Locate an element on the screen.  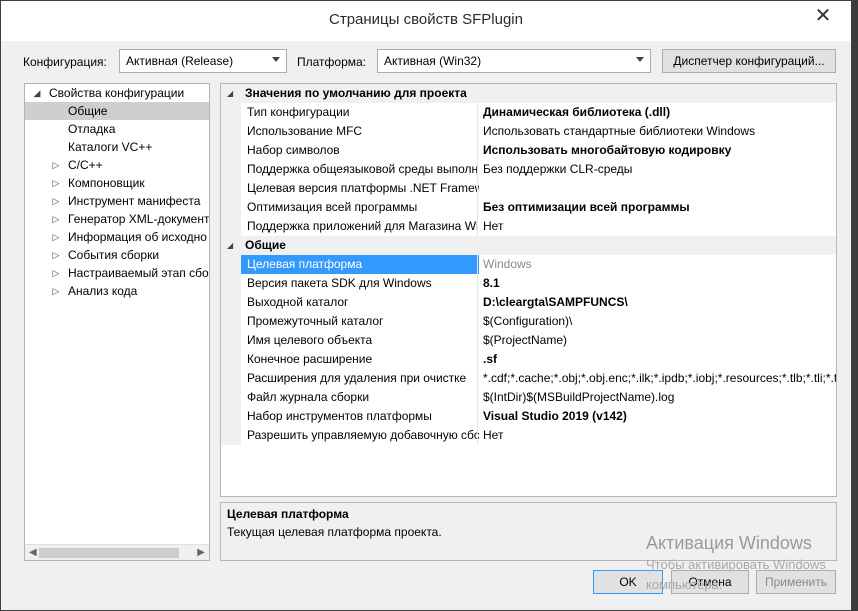
scroll-right-icon: ▶ is located at coordinates (201, 552).